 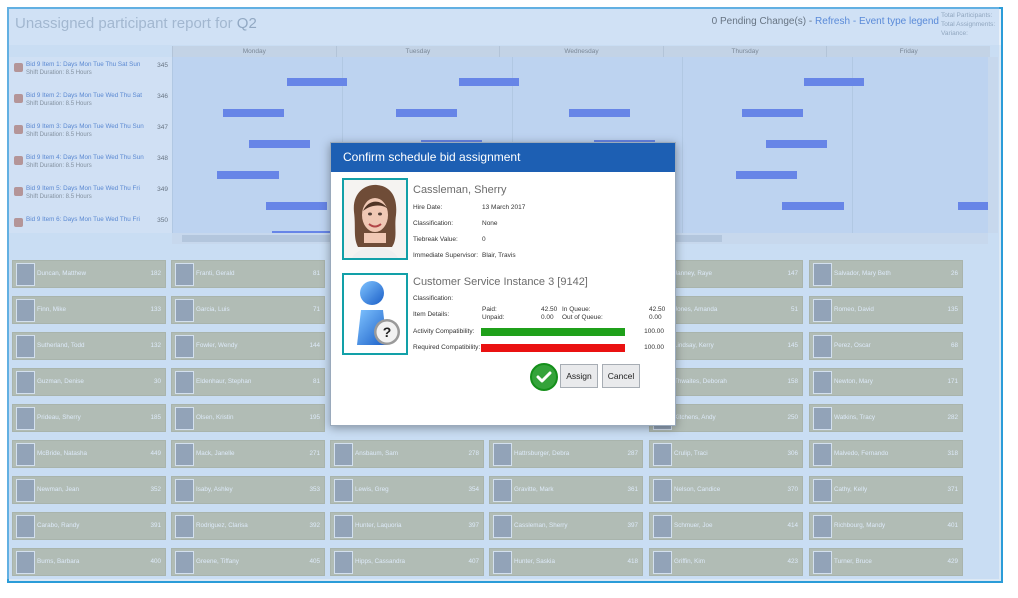 What do you see at coordinates (547, 317) in the screenshot?
I see `unpaid-value: 0.00` at bounding box center [547, 317].